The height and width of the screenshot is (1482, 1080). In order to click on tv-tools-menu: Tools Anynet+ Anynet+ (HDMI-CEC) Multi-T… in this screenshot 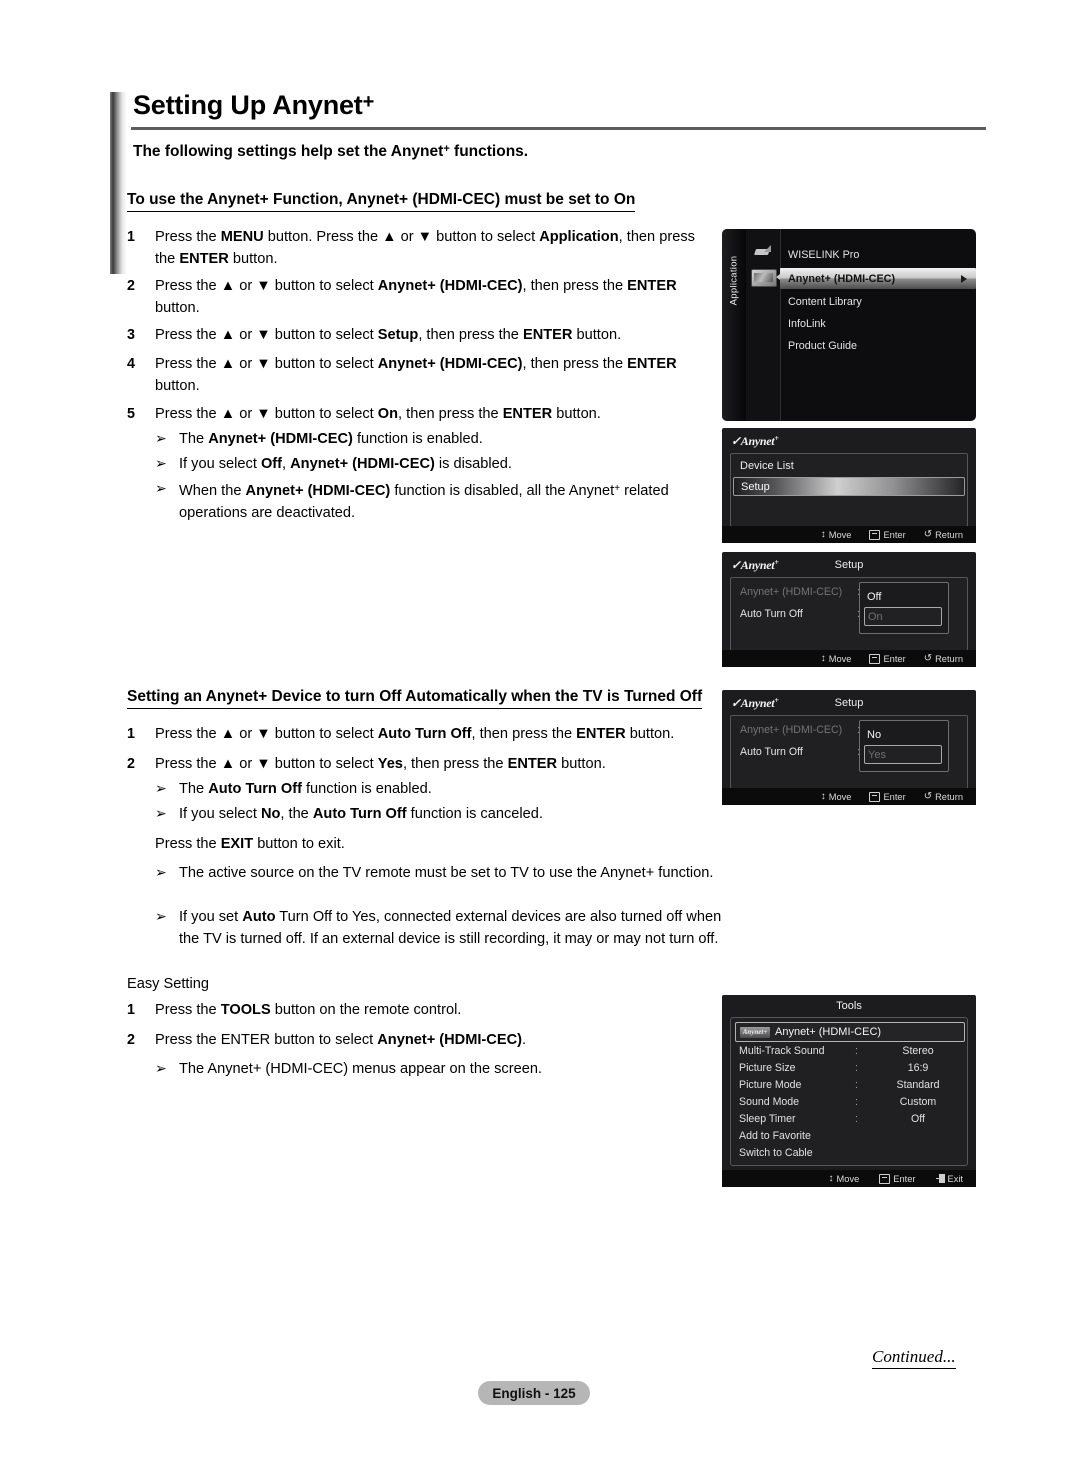, I will do `click(849, 1091)`.